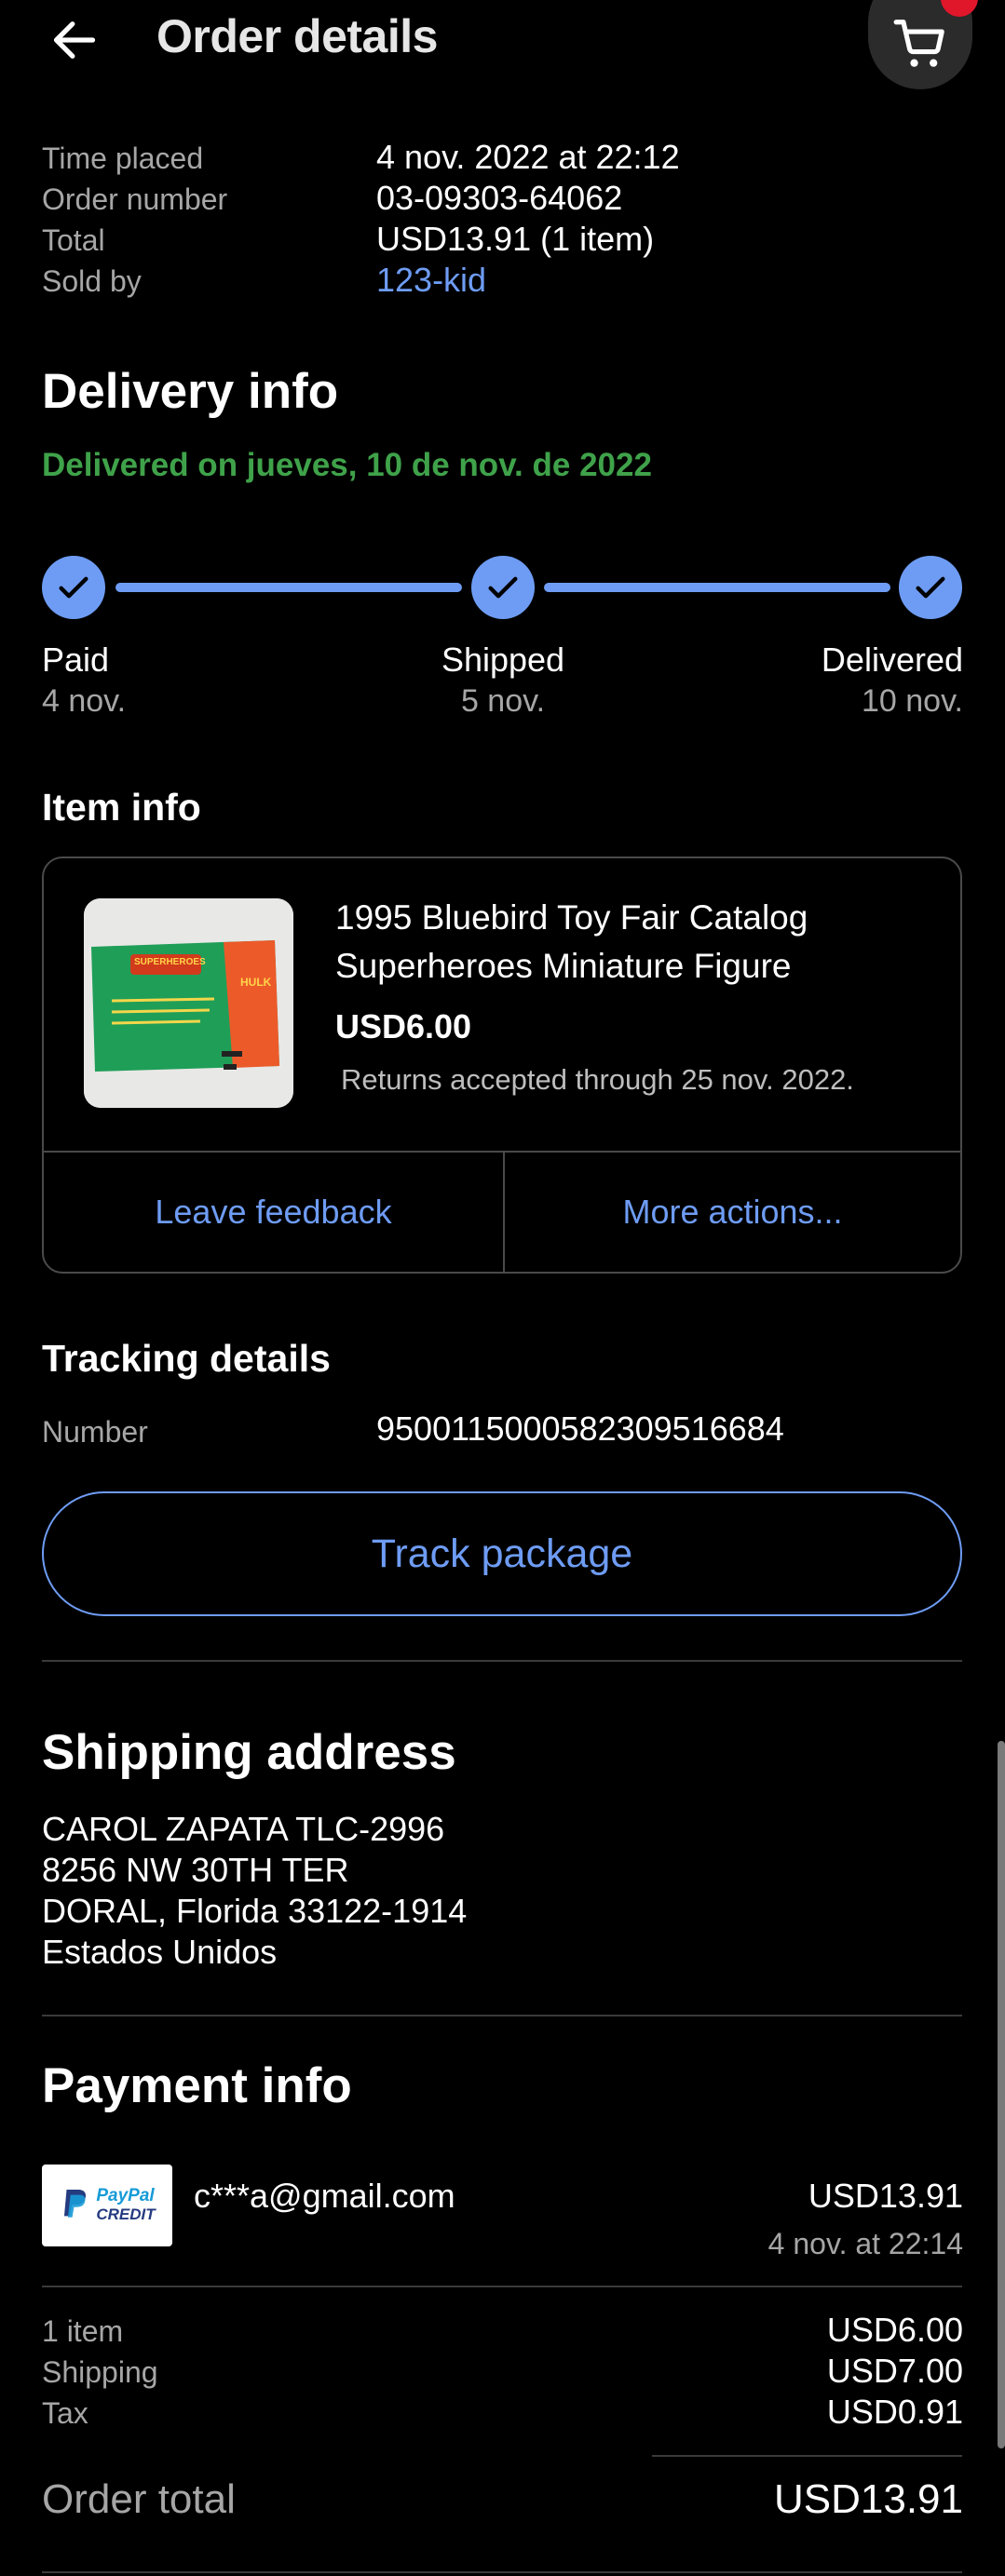 The width and height of the screenshot is (1005, 2576). What do you see at coordinates (195, 1870) in the screenshot?
I see `address-line-2: 8256 NW 30TH TER` at bounding box center [195, 1870].